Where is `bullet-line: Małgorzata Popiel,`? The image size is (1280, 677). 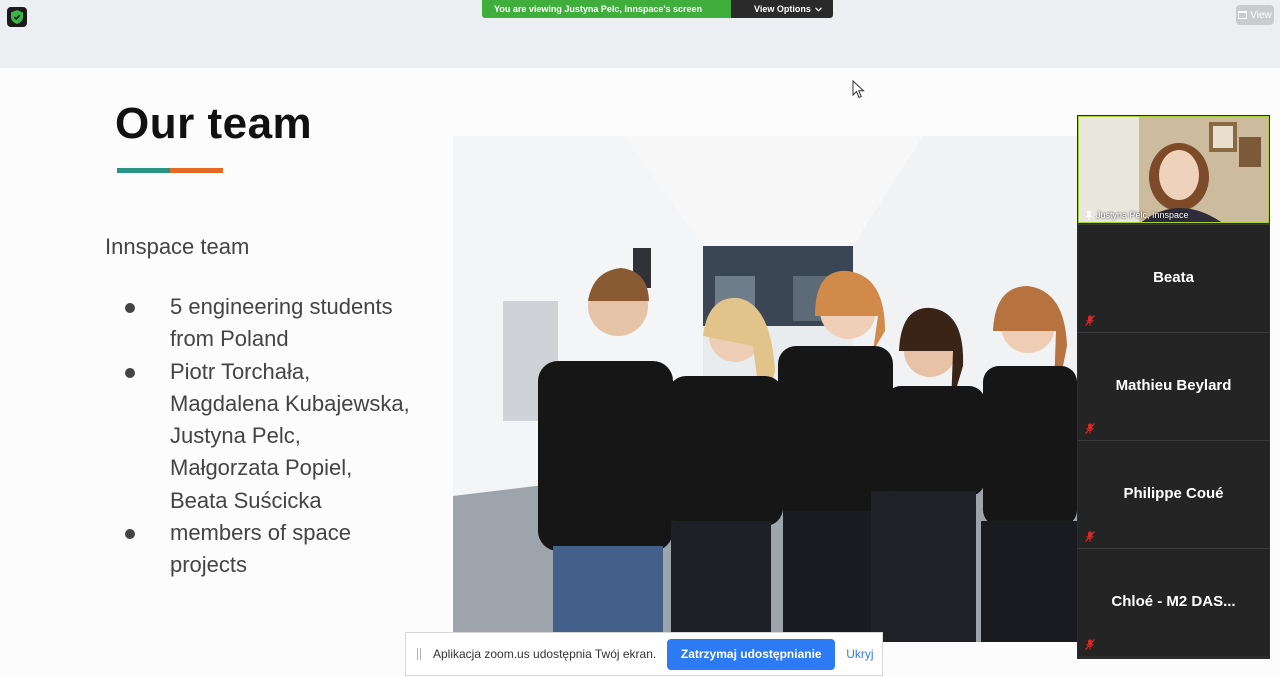 bullet-line: Małgorzata Popiel, is located at coordinates (261, 468).